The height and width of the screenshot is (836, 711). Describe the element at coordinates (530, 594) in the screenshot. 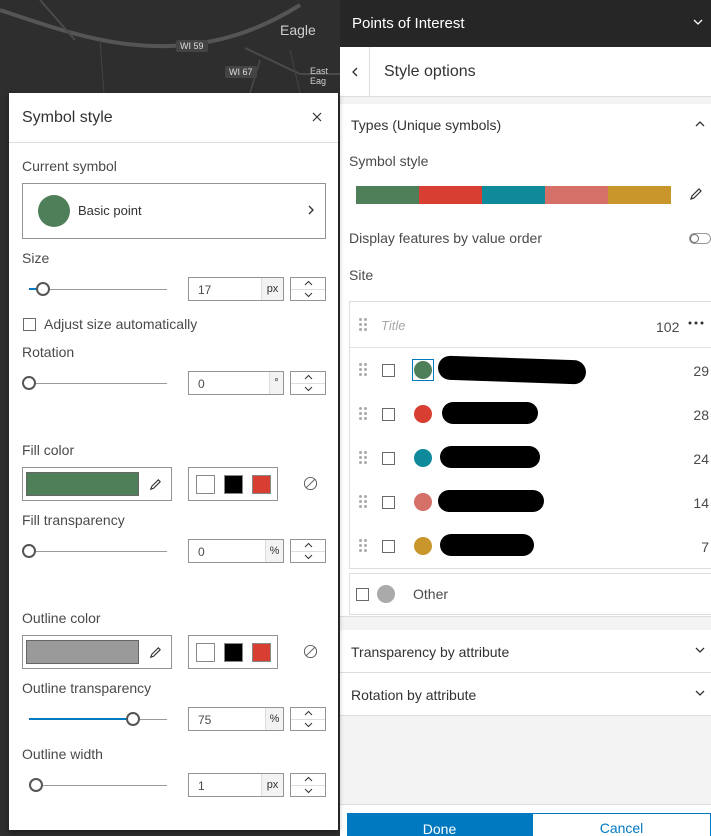

I see `other-row: Other` at that location.